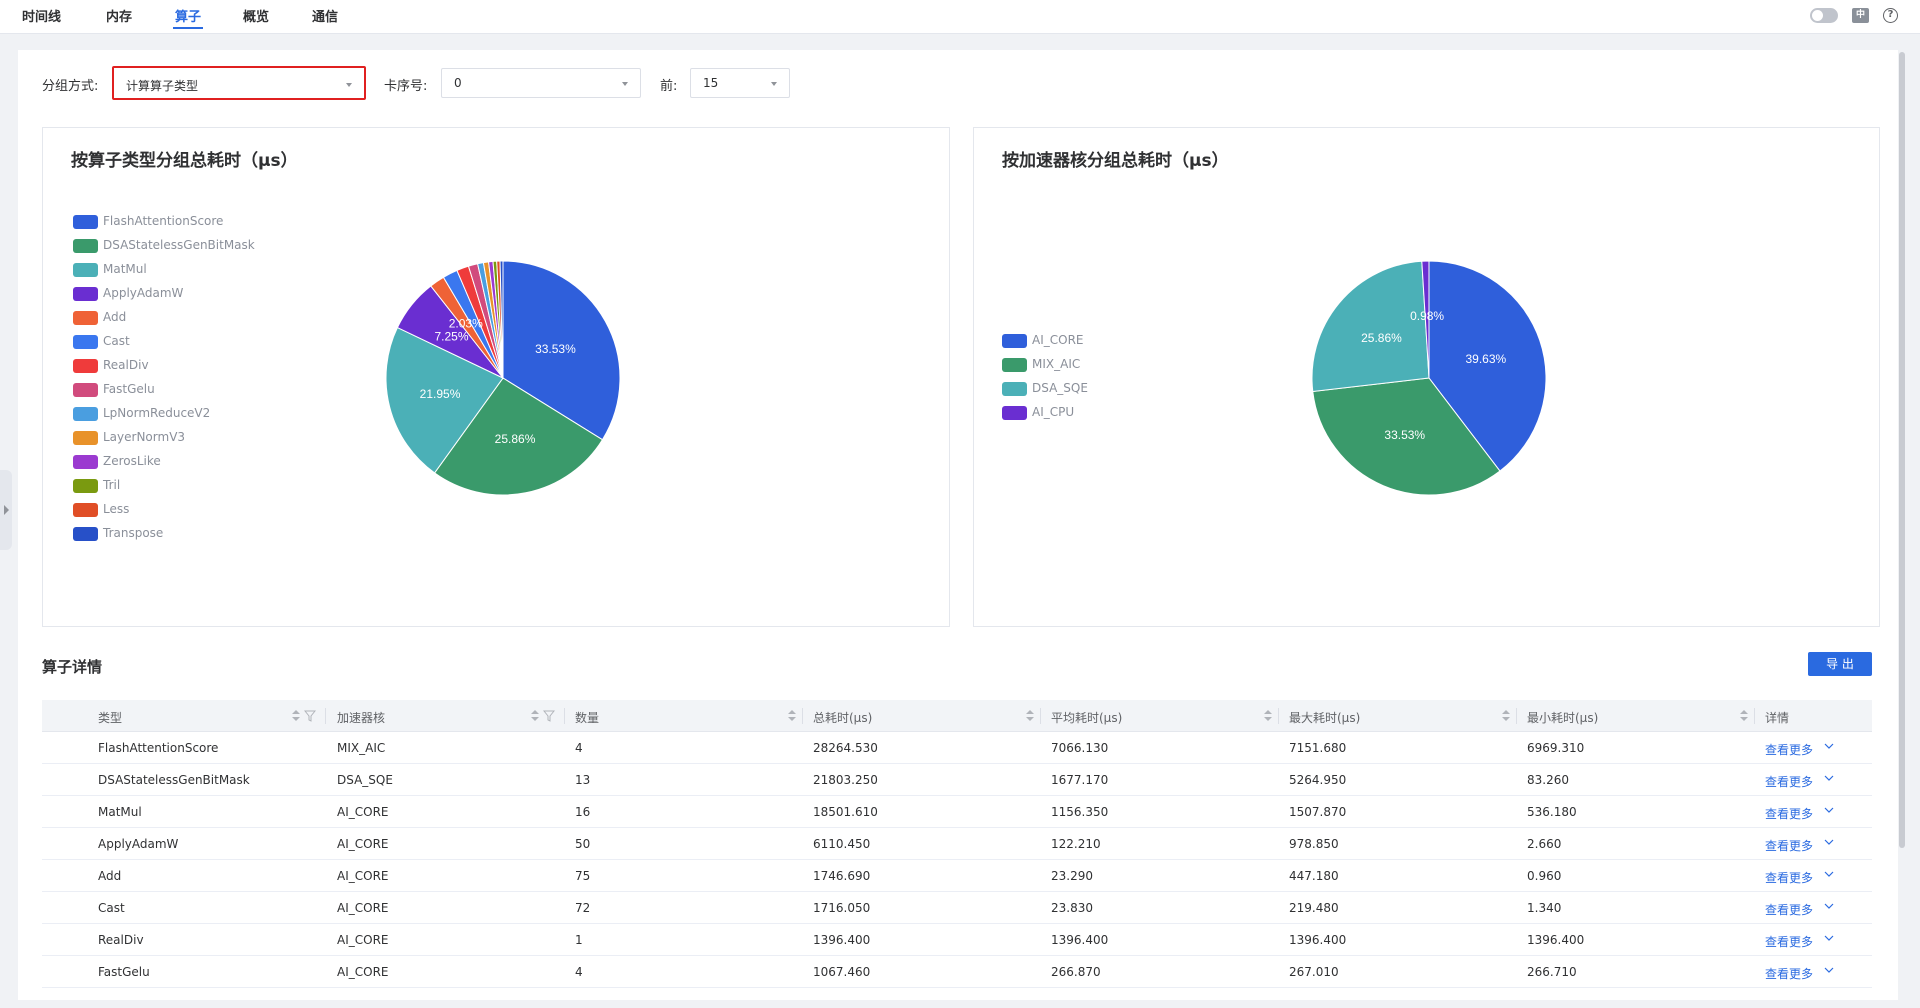 The height and width of the screenshot is (1008, 1920). I want to click on table-cell: 4, so click(579, 748).